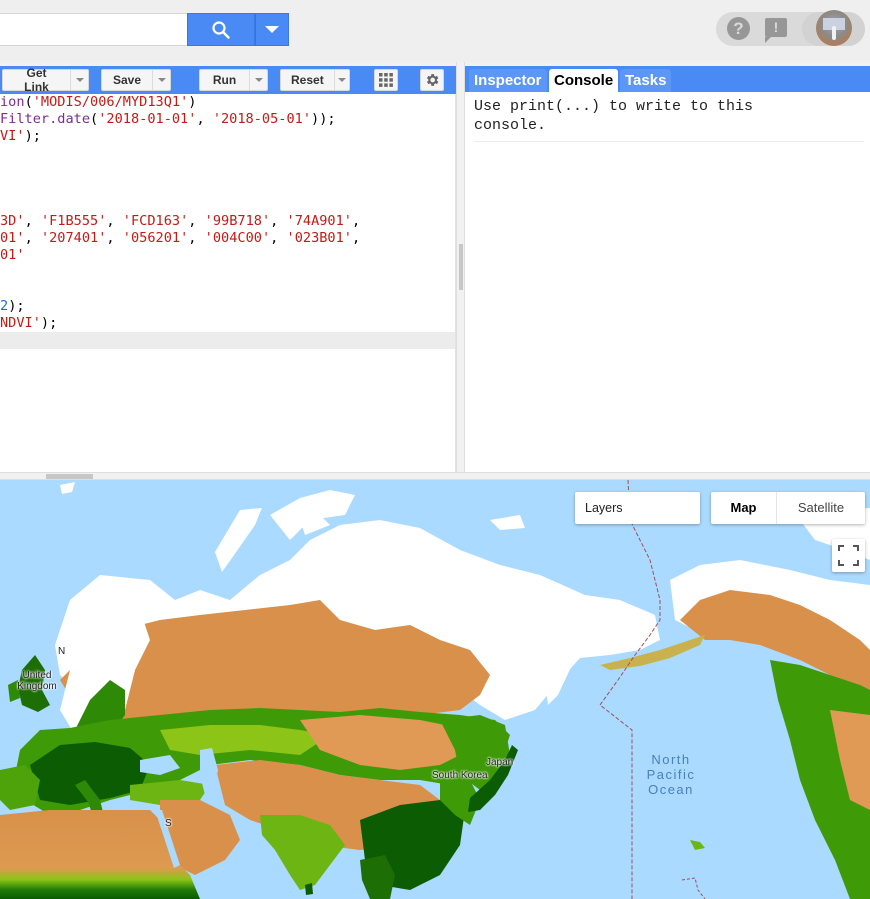 The height and width of the screenshot is (899, 870). Describe the element at coordinates (834, 33) in the screenshot. I see `avatar-photo-person` at that location.